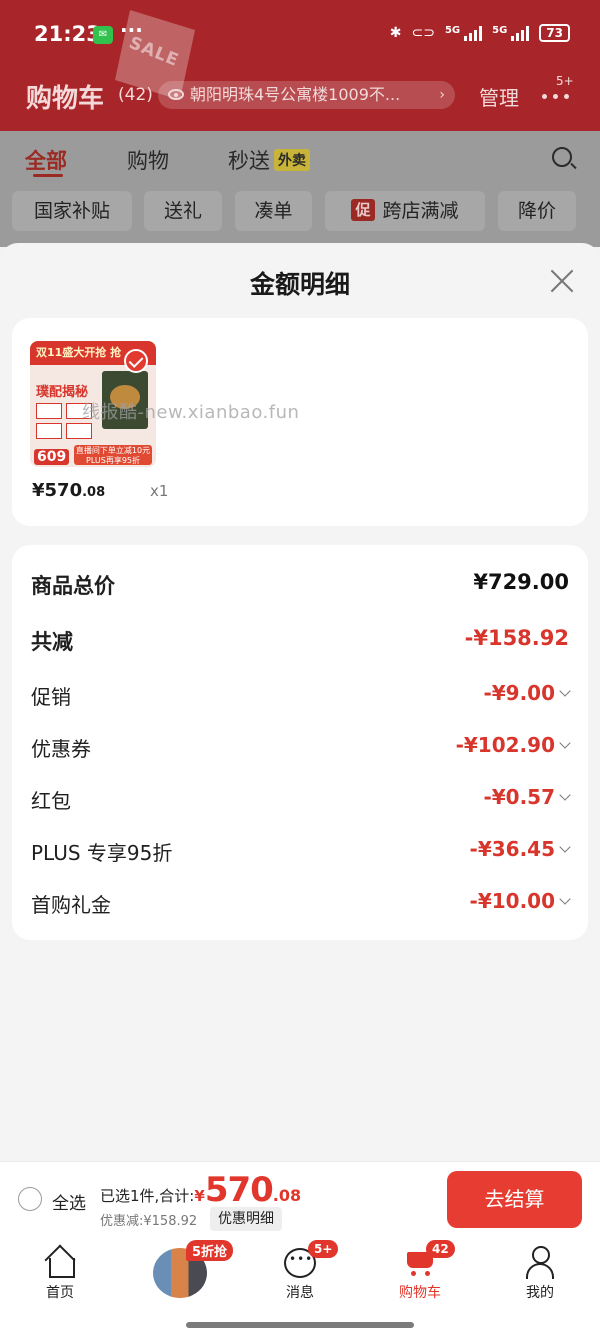  I want to click on filter-chips: 国家补贴 送礼 凑单 促跨店满减 降价, so click(300, 217).